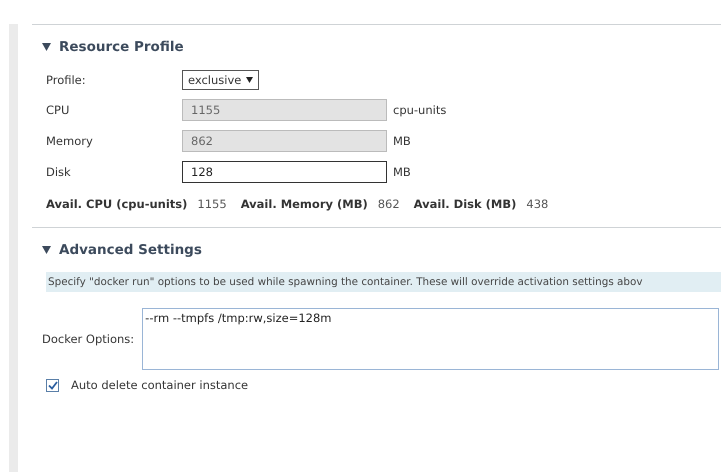 This screenshot has width=721, height=472. What do you see at coordinates (52, 385) in the screenshot?
I see `checkbox` at bounding box center [52, 385].